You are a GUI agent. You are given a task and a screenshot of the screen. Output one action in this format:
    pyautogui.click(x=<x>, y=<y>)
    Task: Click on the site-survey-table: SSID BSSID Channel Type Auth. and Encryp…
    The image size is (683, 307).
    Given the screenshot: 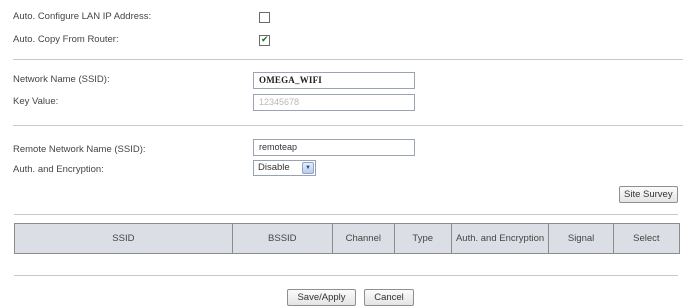 What is the action you would take?
    pyautogui.click(x=347, y=238)
    